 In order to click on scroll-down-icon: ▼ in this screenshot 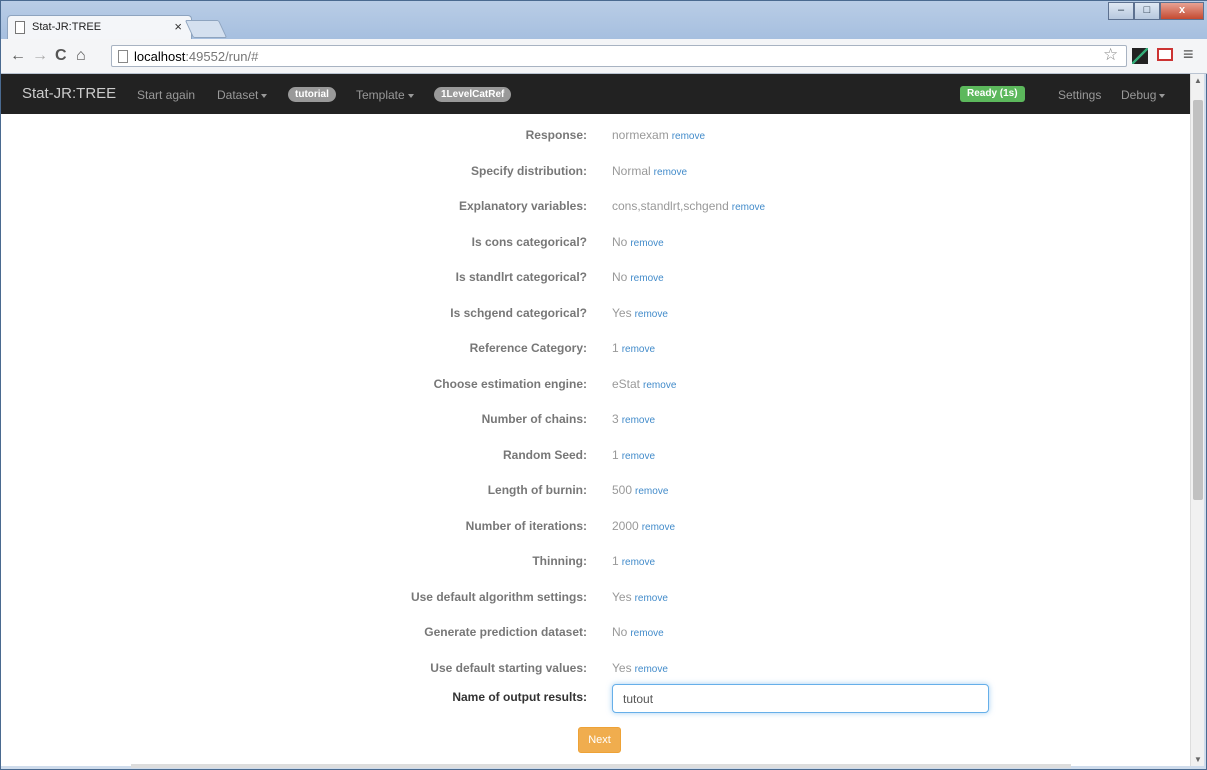, I will do `click(1198, 759)`.